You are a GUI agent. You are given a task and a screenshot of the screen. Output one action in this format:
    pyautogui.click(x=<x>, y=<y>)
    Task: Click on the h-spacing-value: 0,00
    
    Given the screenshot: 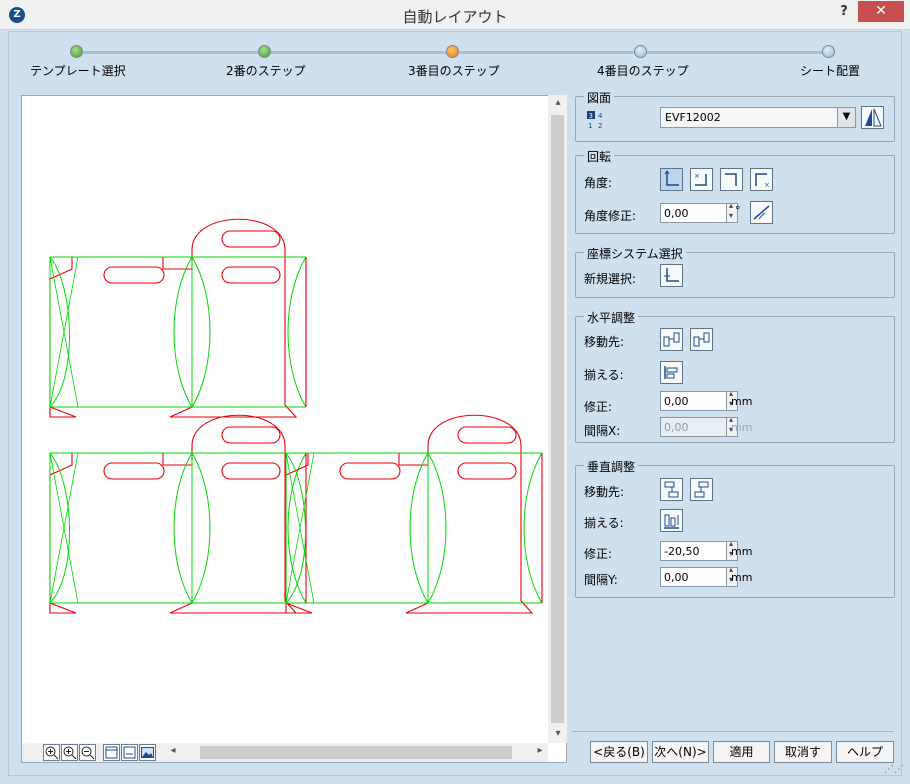 What is the action you would take?
    pyautogui.click(x=676, y=427)
    